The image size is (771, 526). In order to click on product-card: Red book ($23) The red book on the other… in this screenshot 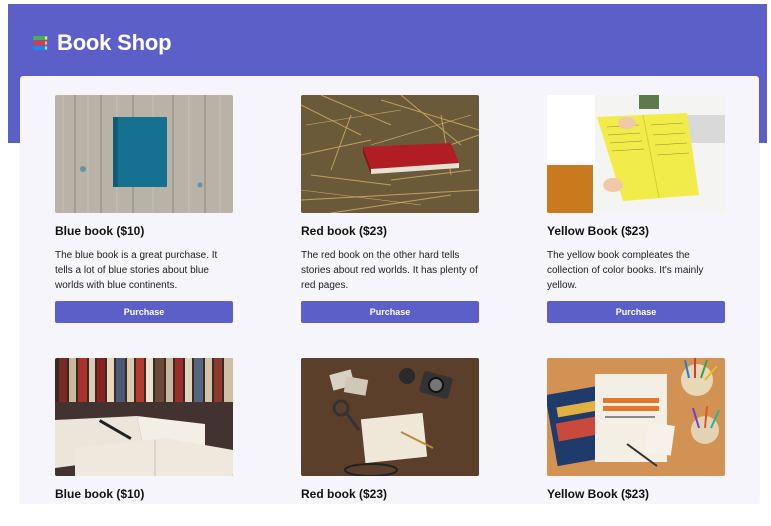, I will do `click(390, 209)`.